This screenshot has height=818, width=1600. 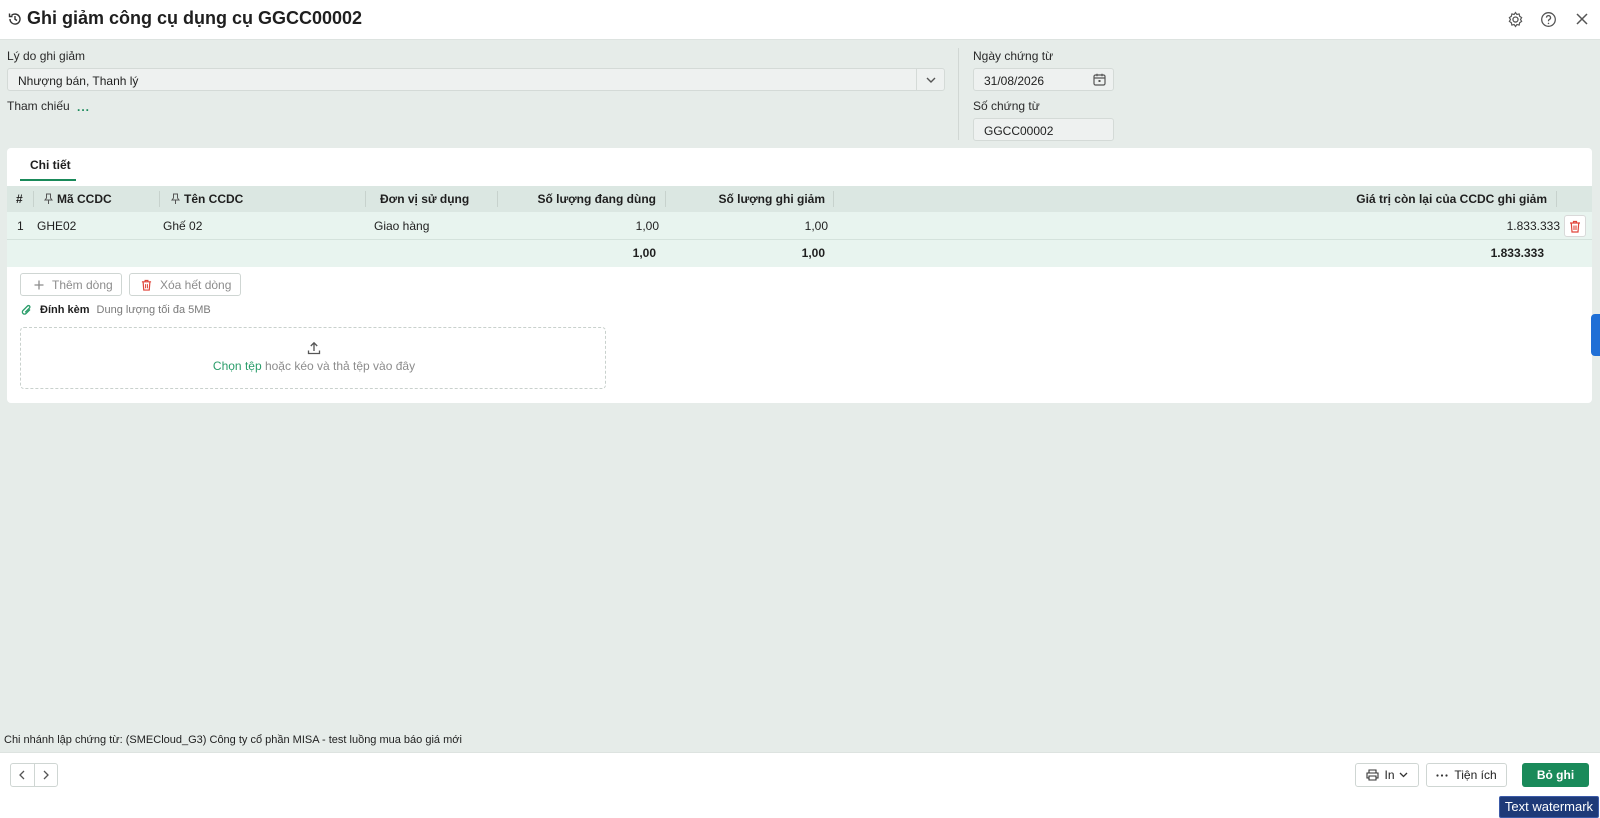 What do you see at coordinates (813, 253) in the screenshot?
I see `total-qty-reduce: 1,00` at bounding box center [813, 253].